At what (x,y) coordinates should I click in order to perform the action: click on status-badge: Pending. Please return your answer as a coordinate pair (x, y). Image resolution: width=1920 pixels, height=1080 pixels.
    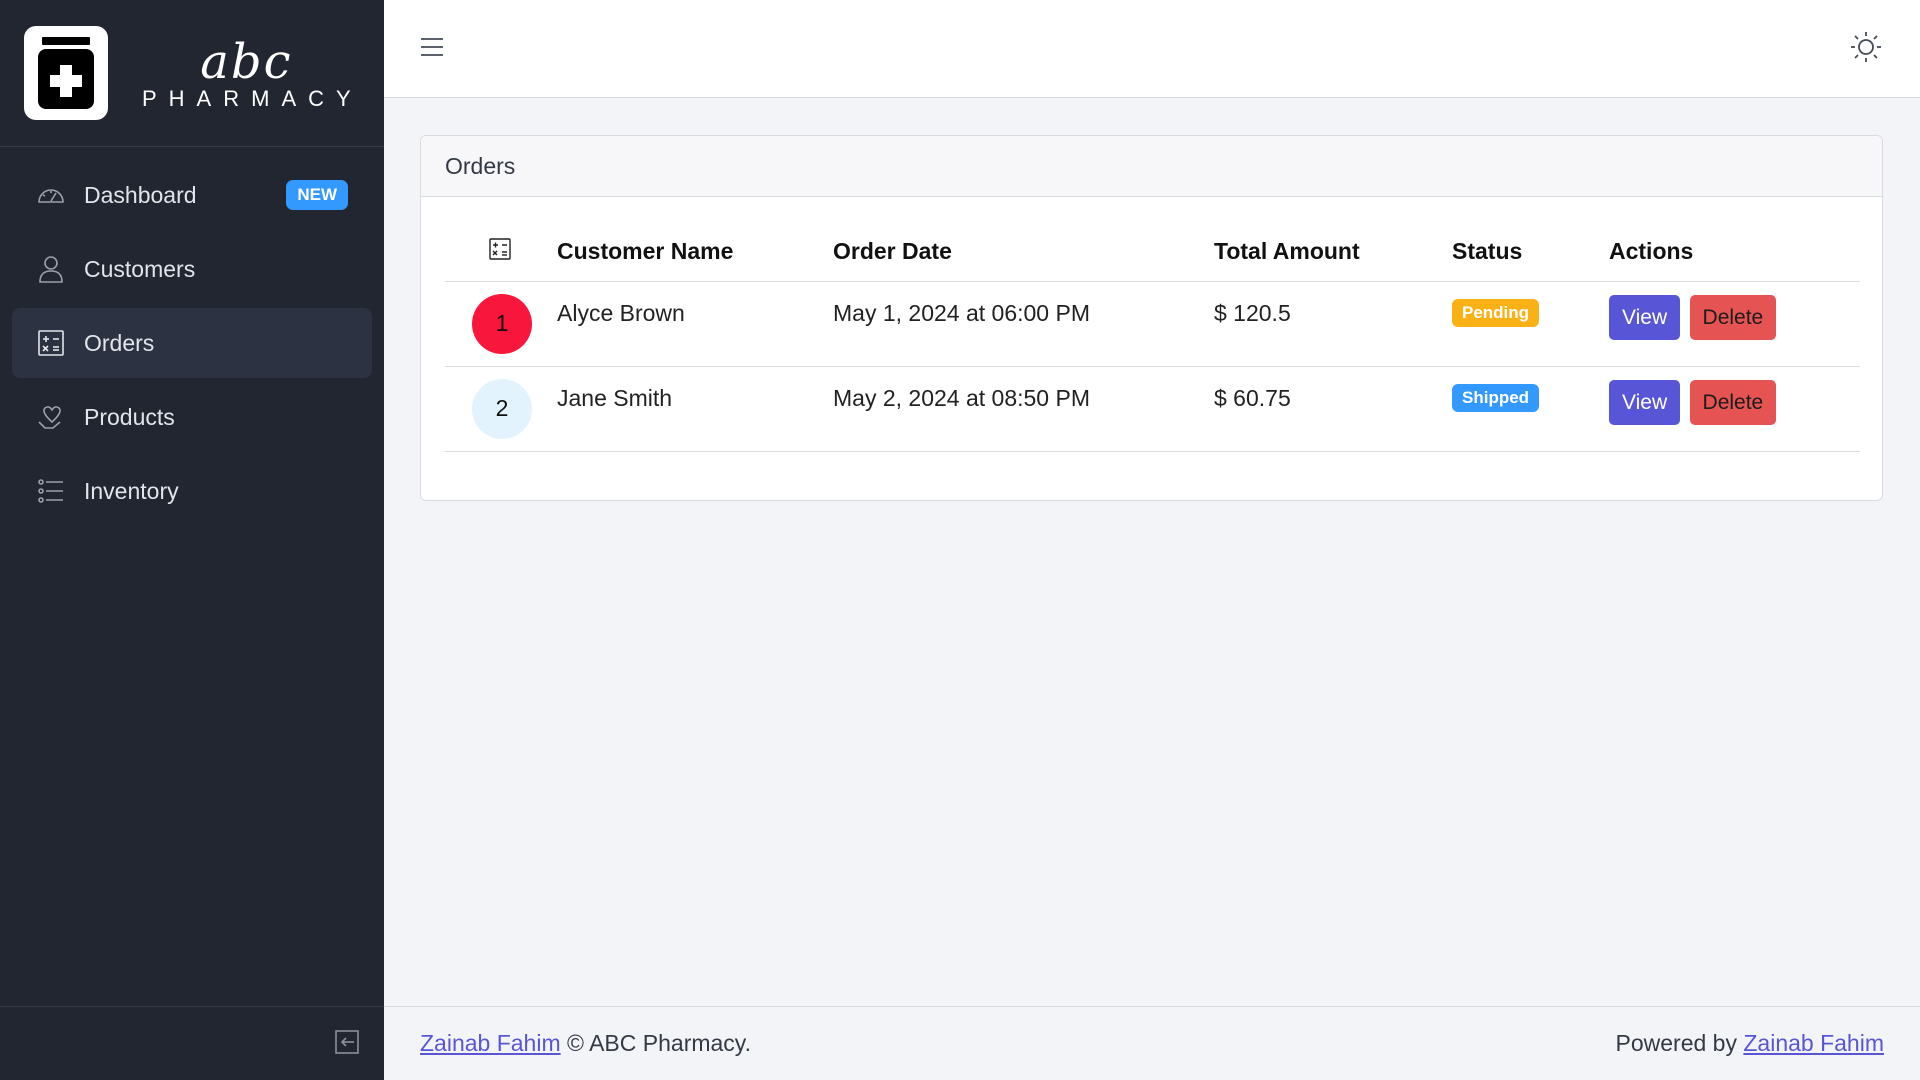
    Looking at the image, I should click on (1496, 312).